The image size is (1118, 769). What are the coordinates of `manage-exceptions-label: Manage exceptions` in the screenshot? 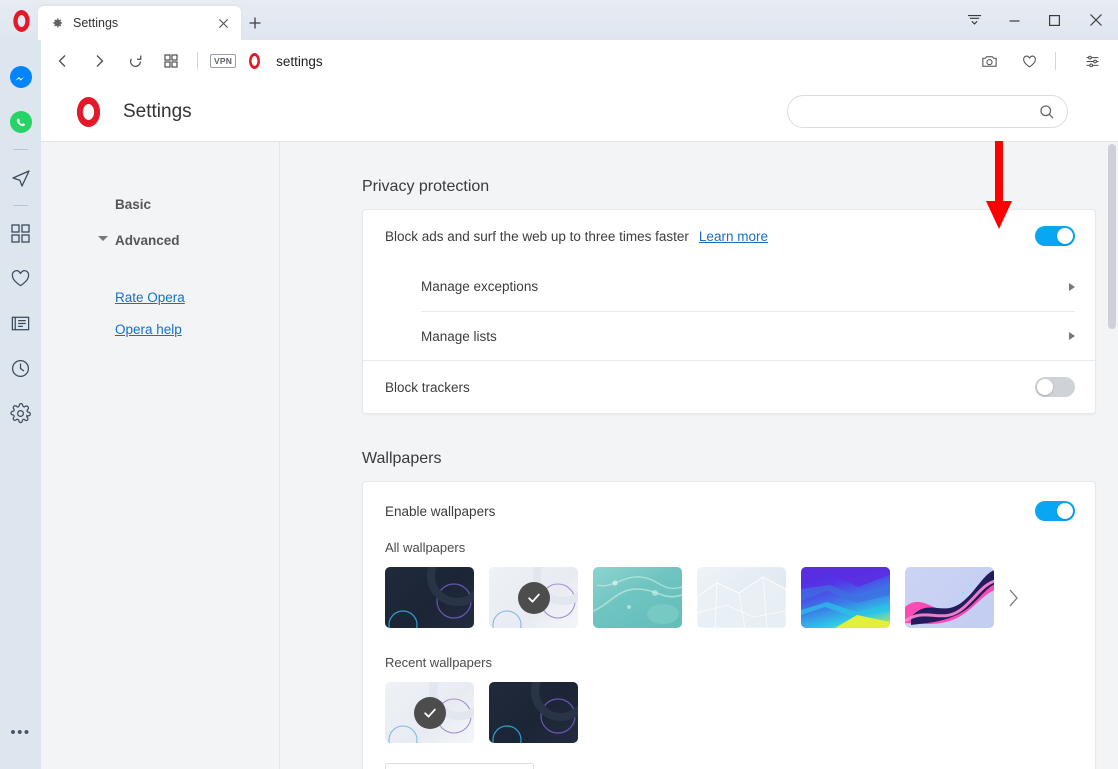 It's located at (480, 286).